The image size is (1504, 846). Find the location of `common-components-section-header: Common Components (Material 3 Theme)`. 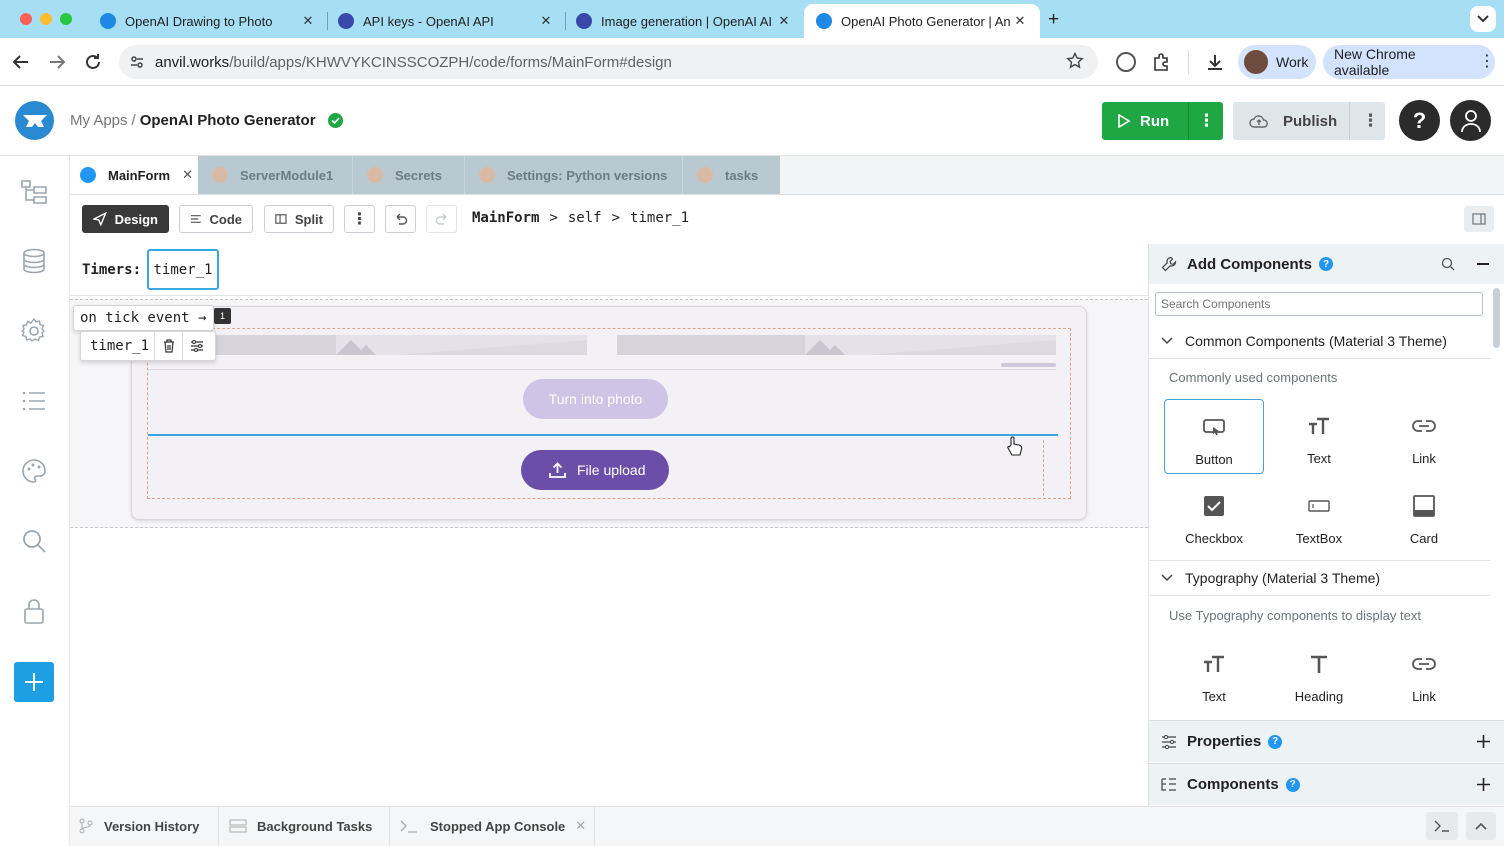

common-components-section-header: Common Components (Material 3 Theme) is located at coordinates (1320, 341).